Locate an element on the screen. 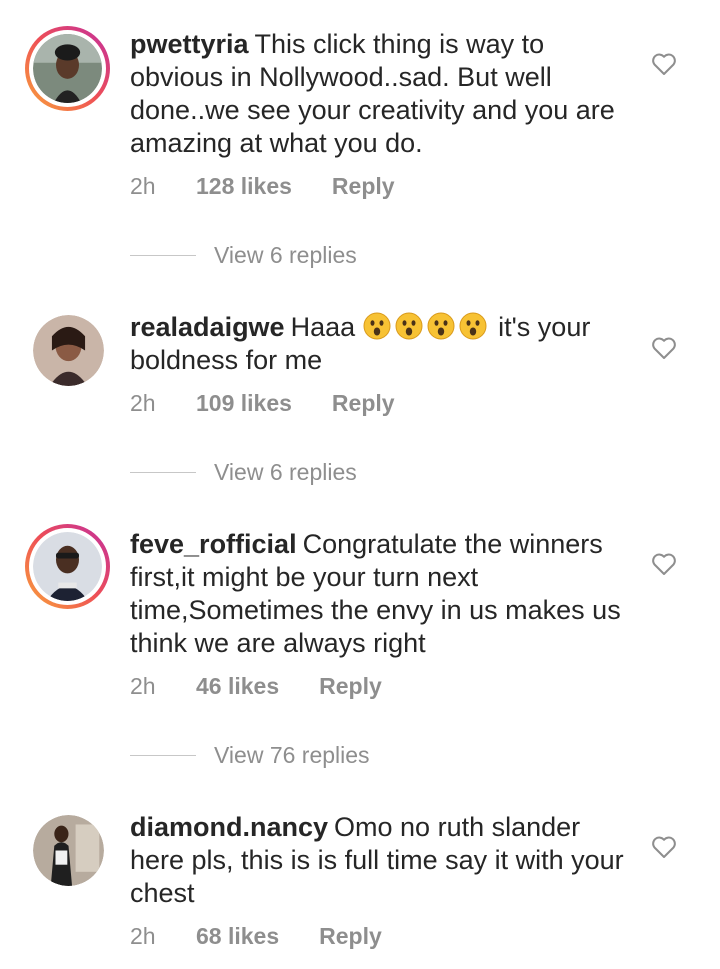 The height and width of the screenshot is (969, 720). view-replies-button: View 76 replies is located at coordinates (250, 755).